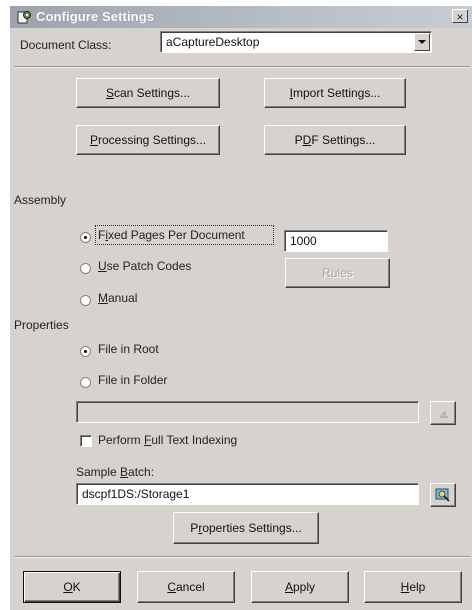 This screenshot has width=472, height=610. Describe the element at coordinates (213, 42) in the screenshot. I see `document-class-value: aCaptureDesktop` at that location.